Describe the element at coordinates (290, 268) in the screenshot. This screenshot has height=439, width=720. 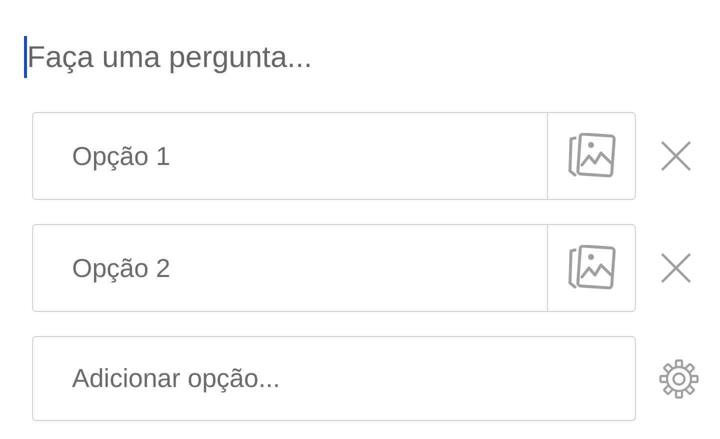
I see `option-input: Opção 2` at that location.